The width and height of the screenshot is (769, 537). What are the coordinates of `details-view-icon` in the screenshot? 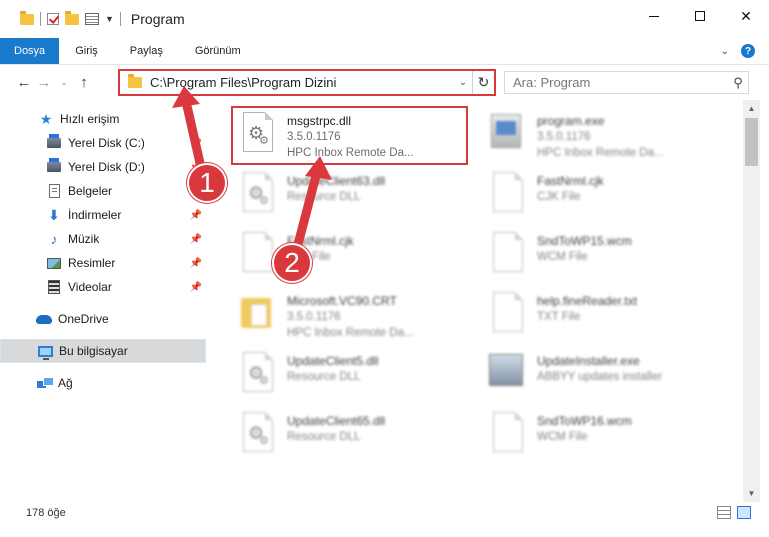 It's located at (724, 512).